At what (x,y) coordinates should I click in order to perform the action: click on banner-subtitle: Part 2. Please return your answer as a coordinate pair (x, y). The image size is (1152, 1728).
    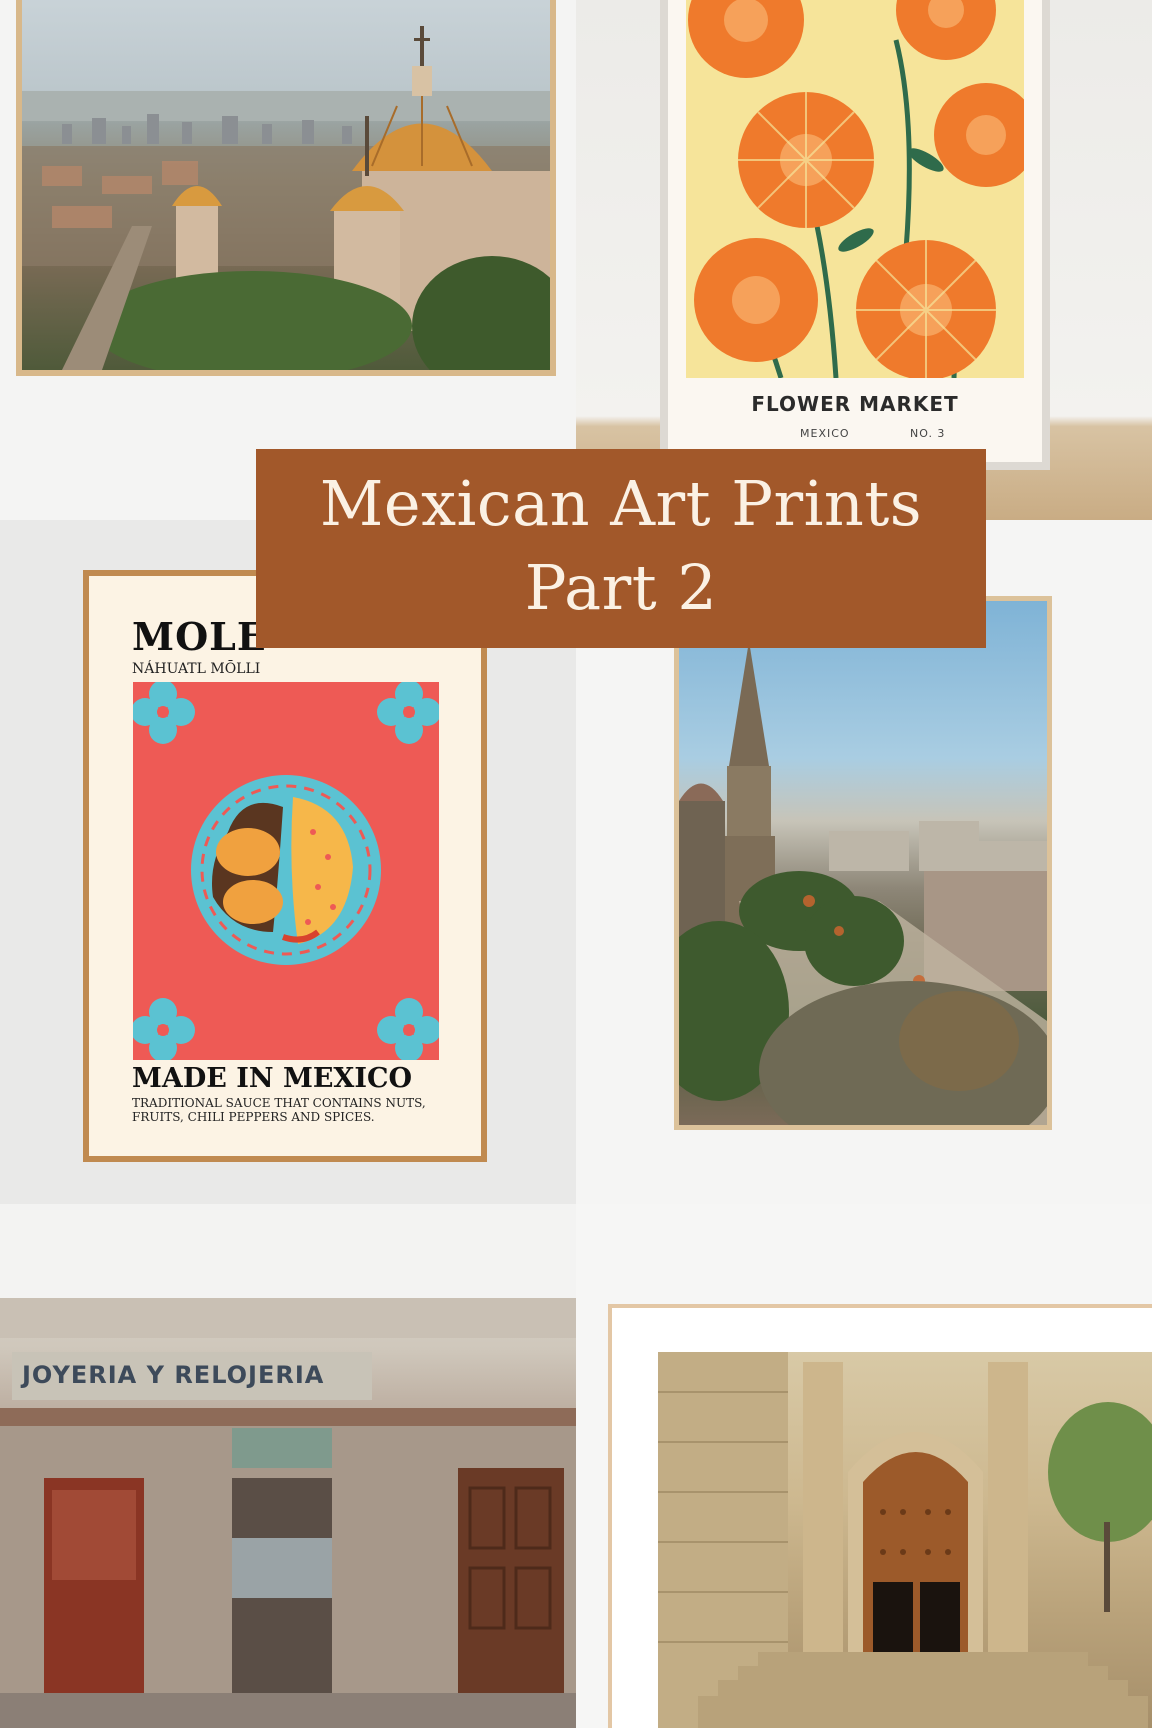
    Looking at the image, I should click on (621, 587).